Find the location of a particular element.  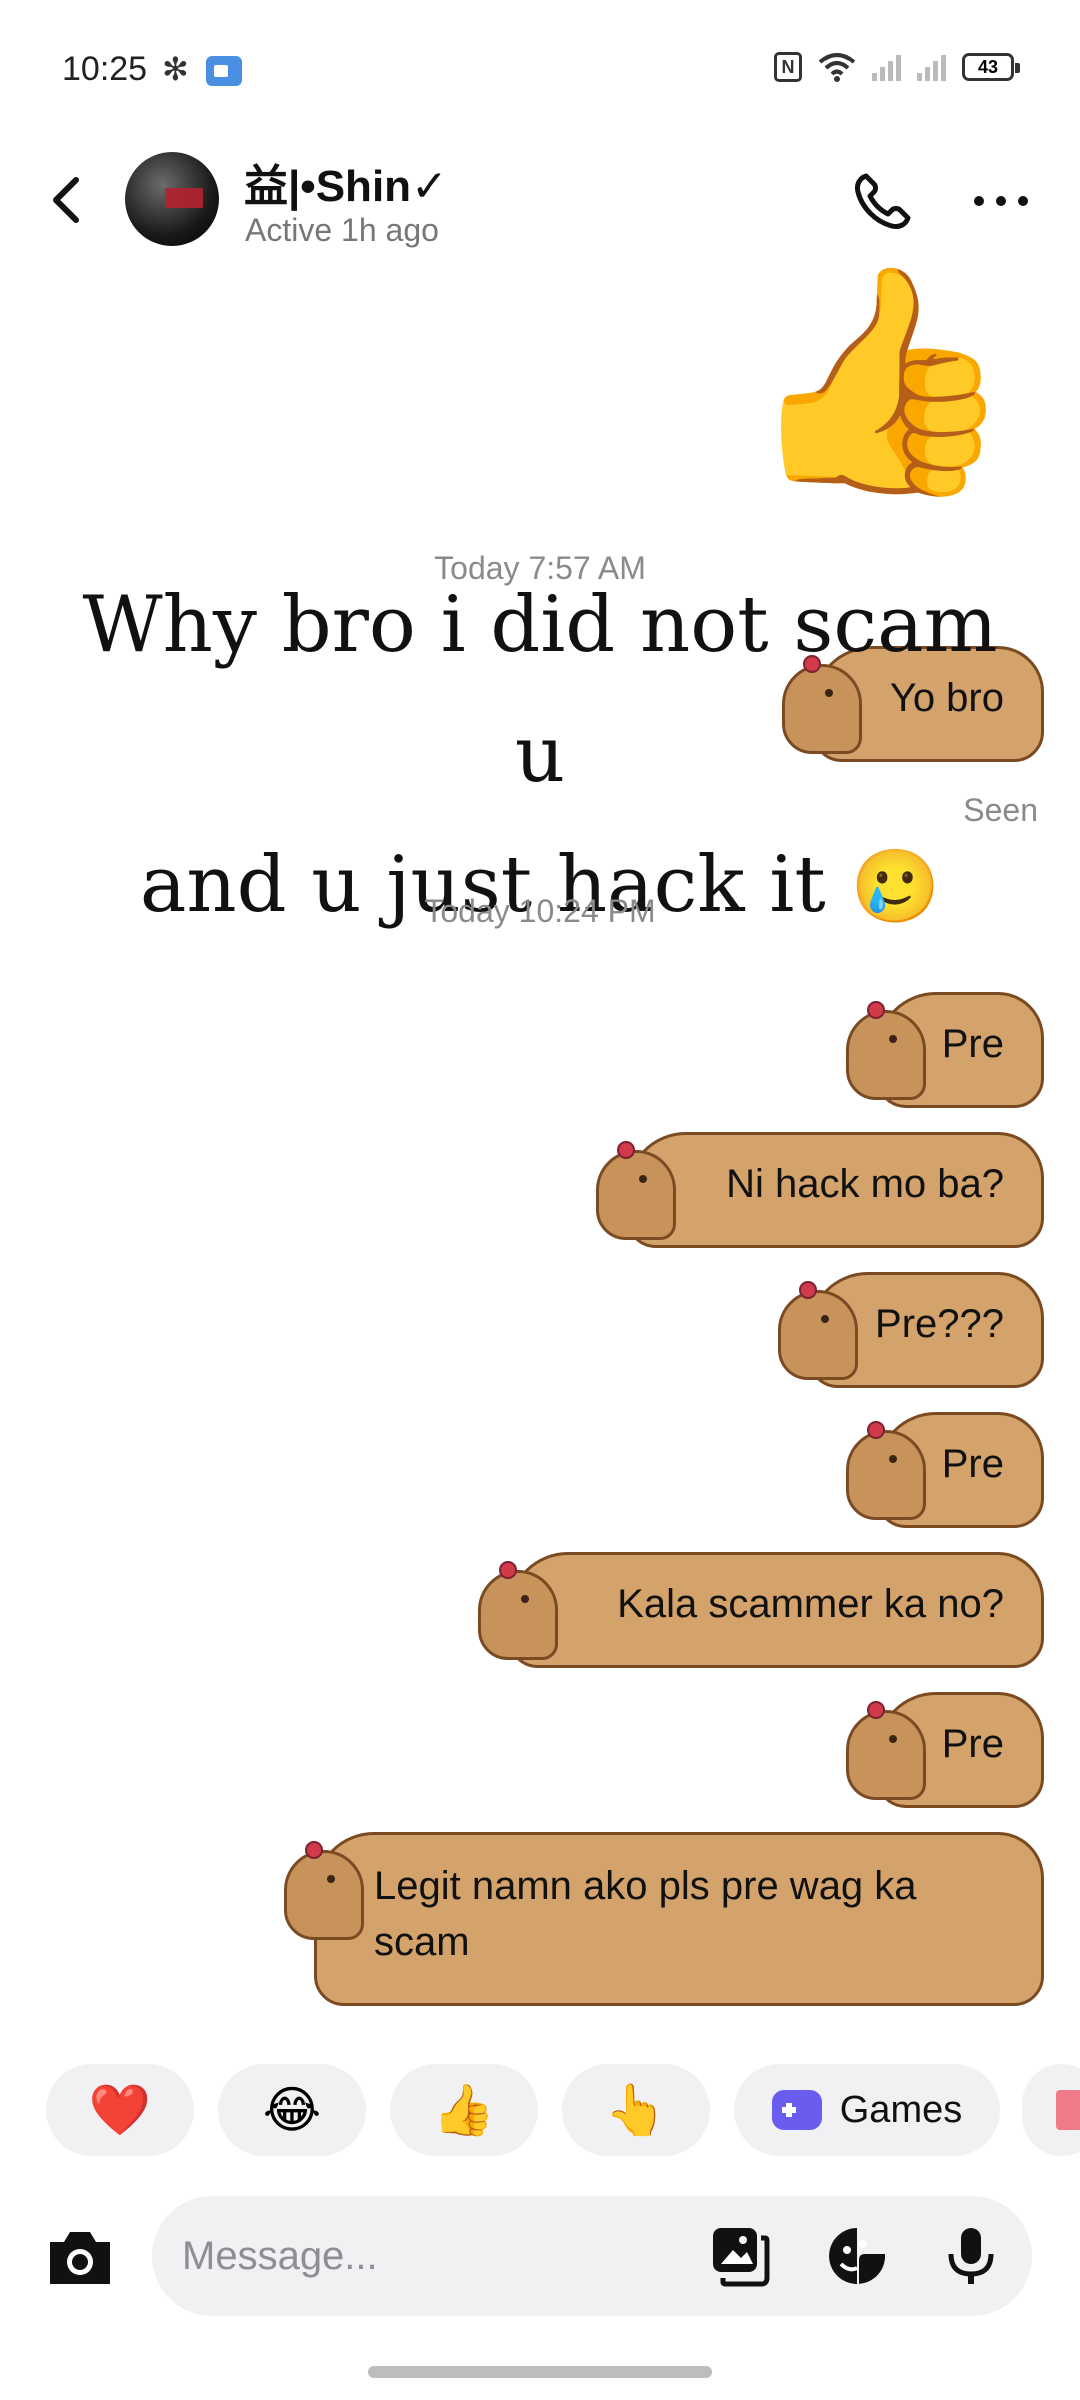

back-button is located at coordinates (68, 200).